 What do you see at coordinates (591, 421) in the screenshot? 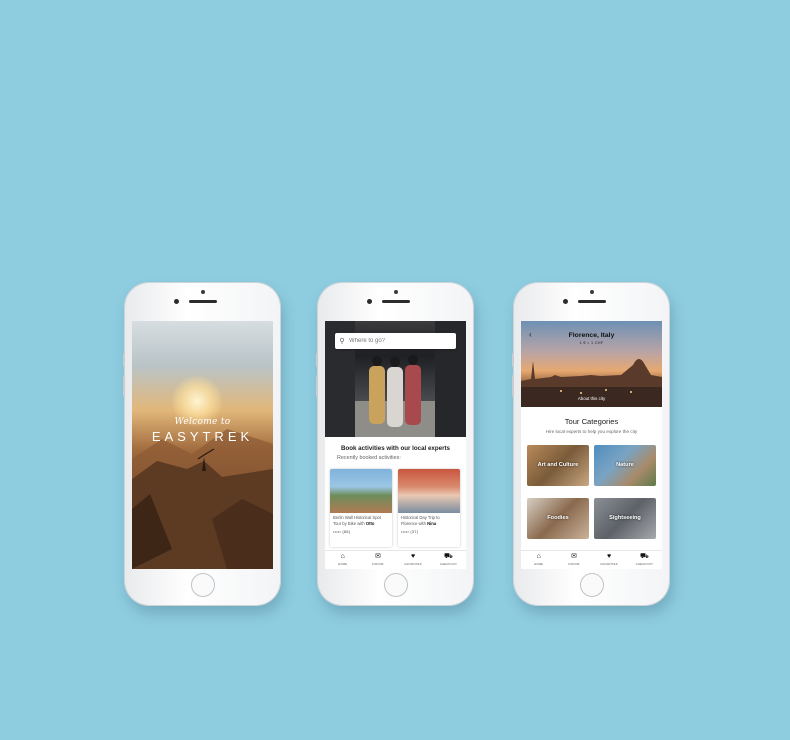
I see `categories-title: Tour Categories` at bounding box center [591, 421].